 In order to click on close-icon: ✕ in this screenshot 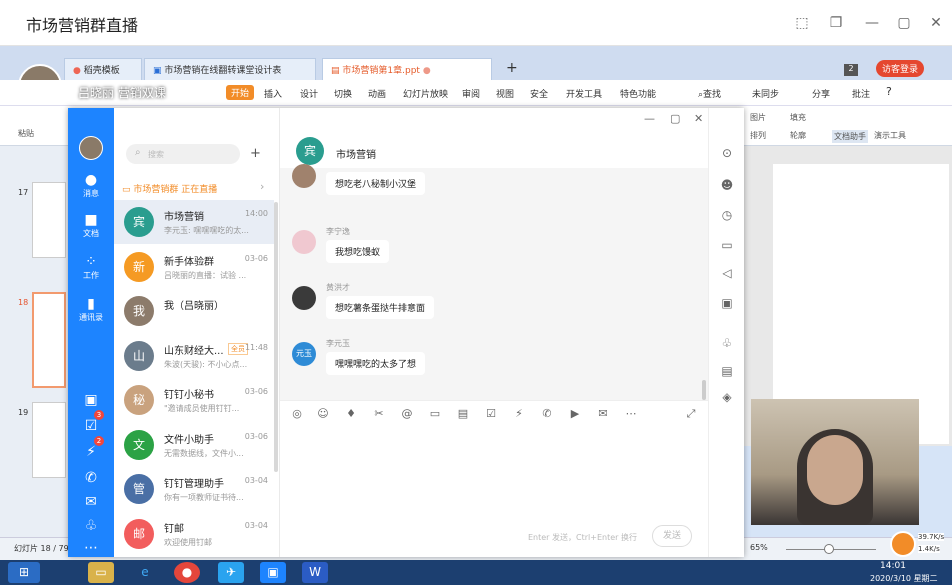, I will do `click(698, 118)`.